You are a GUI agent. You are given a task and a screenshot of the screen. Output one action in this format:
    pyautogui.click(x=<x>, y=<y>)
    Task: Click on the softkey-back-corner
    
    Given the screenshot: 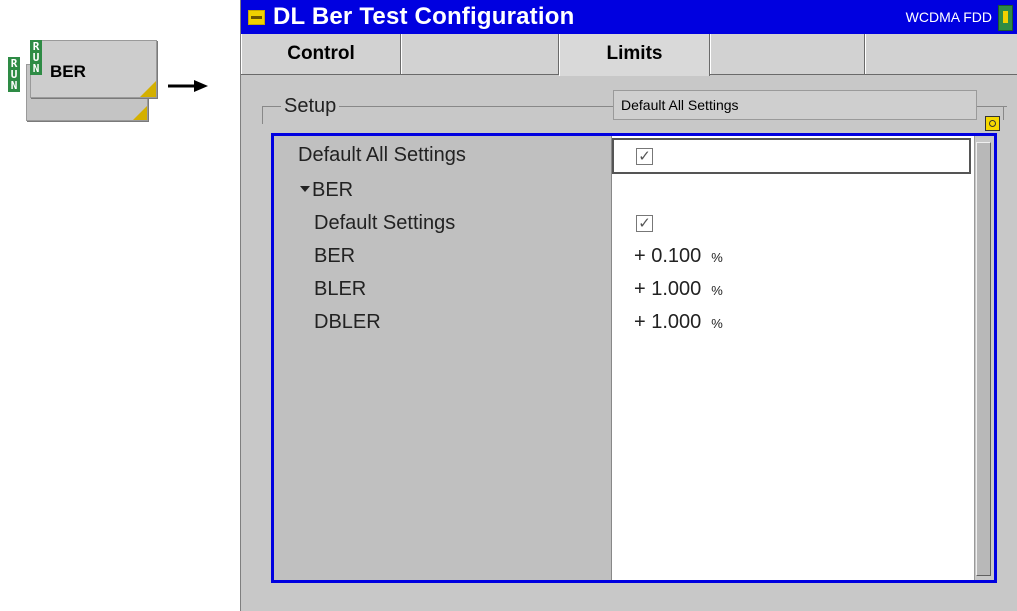 What is the action you would take?
    pyautogui.click(x=140, y=113)
    